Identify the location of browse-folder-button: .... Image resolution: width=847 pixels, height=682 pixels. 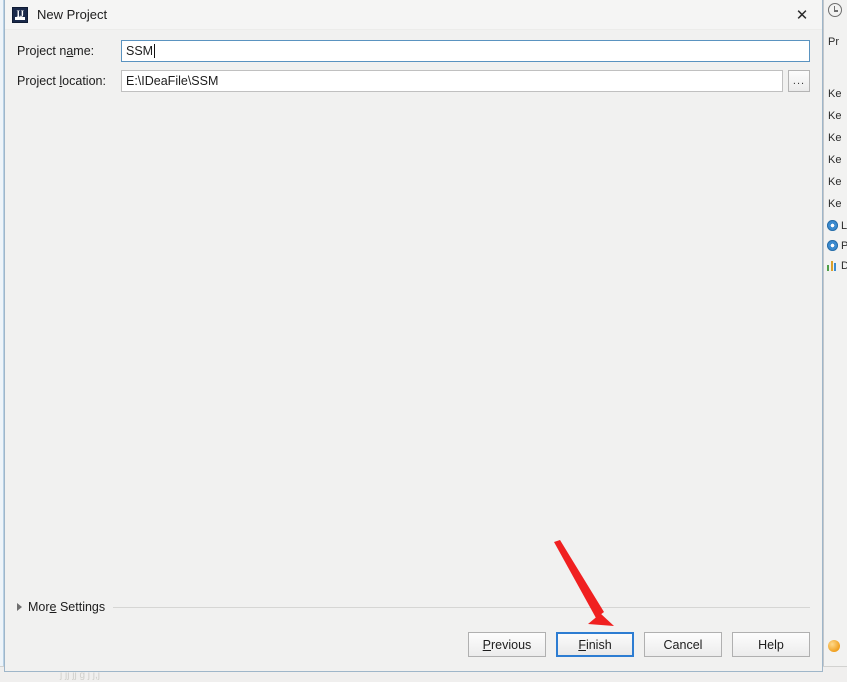
(799, 81).